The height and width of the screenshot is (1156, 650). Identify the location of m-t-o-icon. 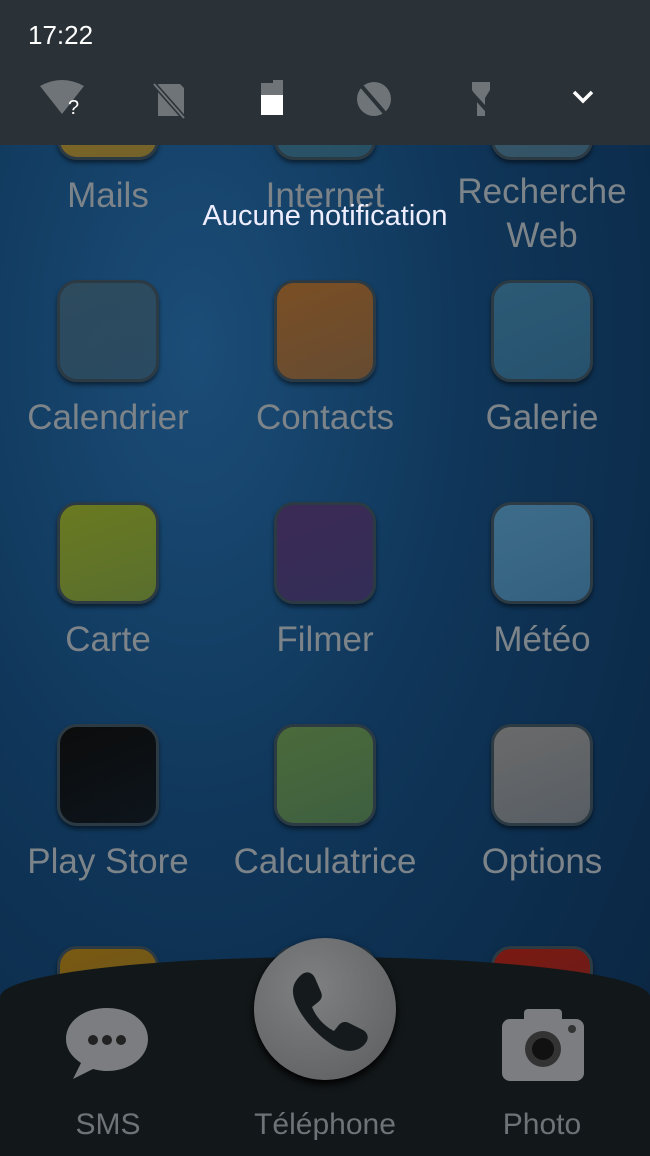
(542, 553).